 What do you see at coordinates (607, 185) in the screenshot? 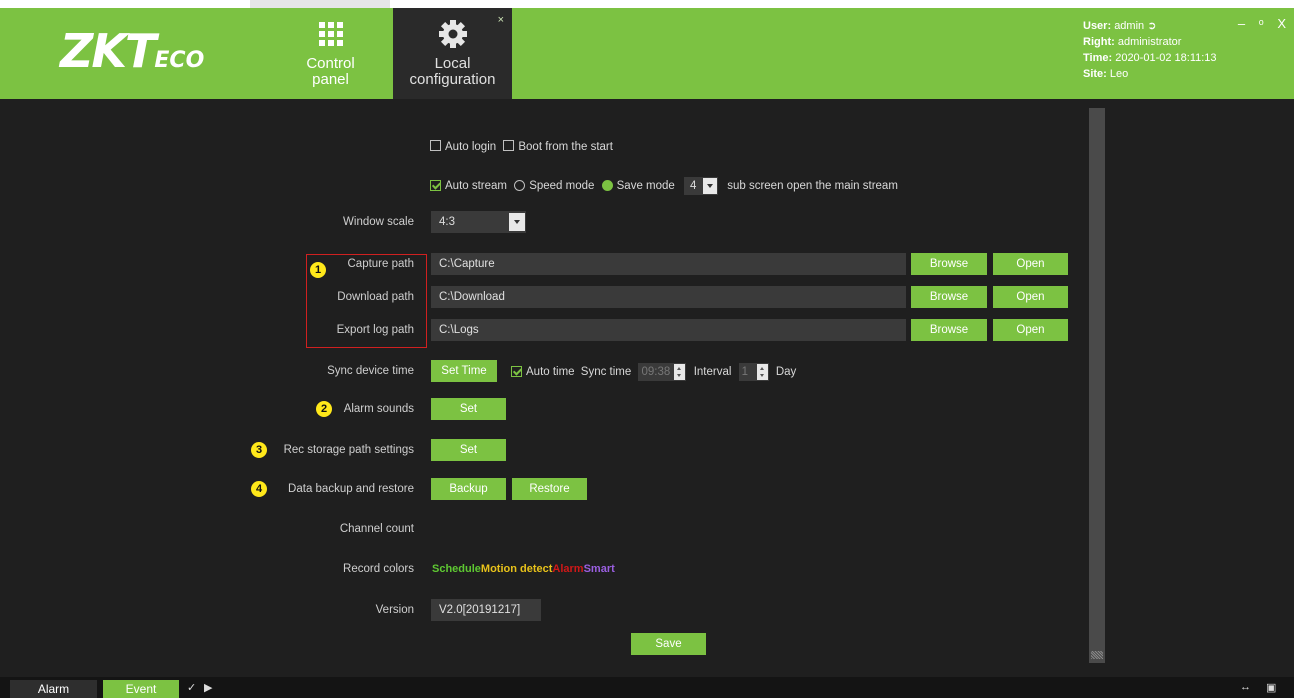
I see `save-mode-radio` at bounding box center [607, 185].